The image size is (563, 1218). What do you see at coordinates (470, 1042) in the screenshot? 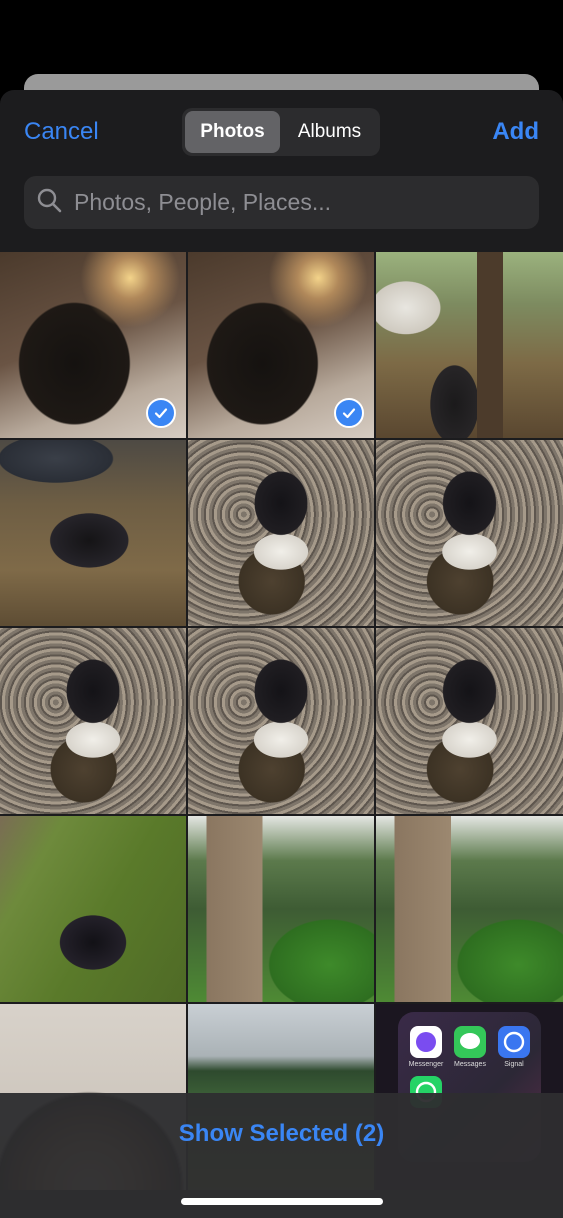
I see `messages-app-icon` at bounding box center [470, 1042].